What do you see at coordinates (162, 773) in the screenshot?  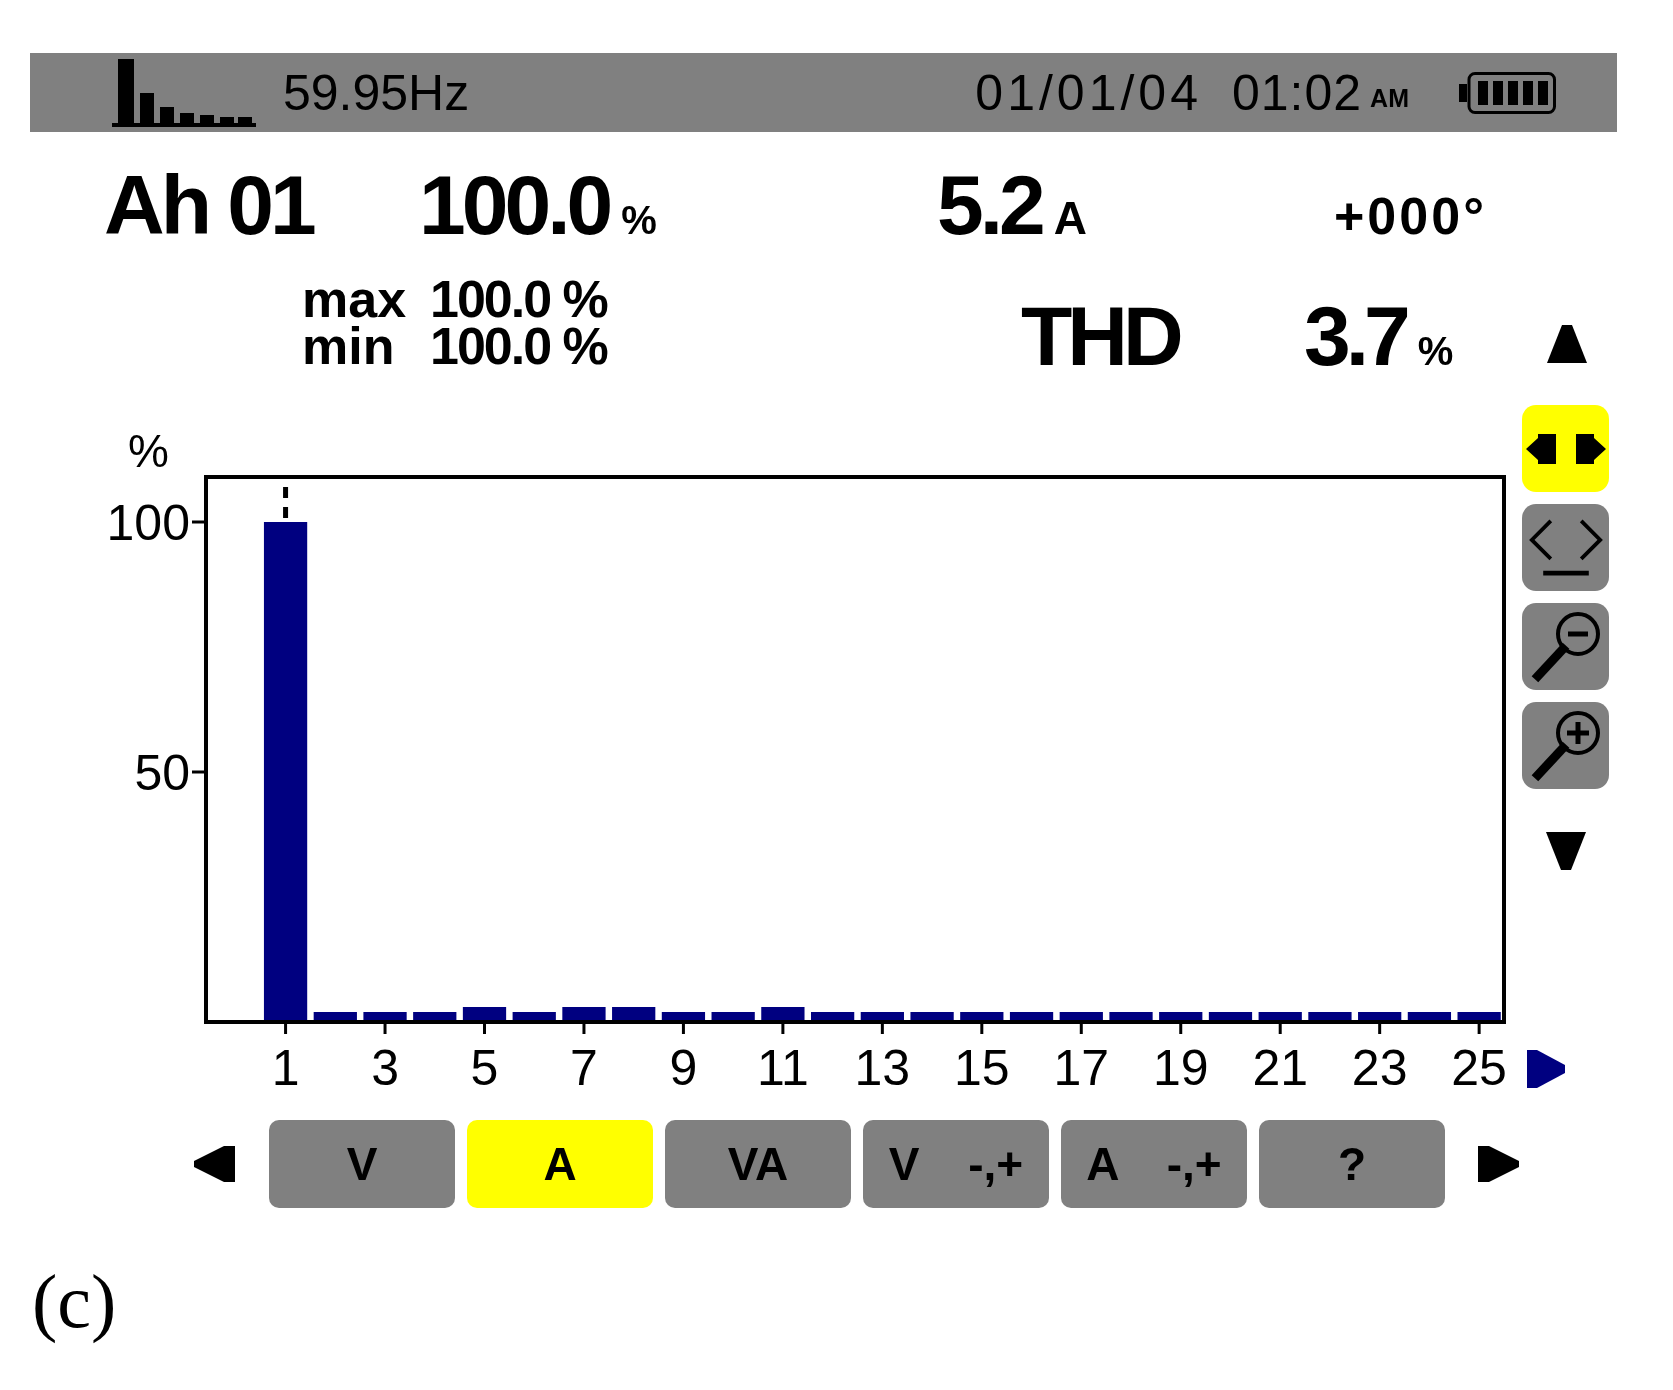 I see `y-tick-label: 50` at bounding box center [162, 773].